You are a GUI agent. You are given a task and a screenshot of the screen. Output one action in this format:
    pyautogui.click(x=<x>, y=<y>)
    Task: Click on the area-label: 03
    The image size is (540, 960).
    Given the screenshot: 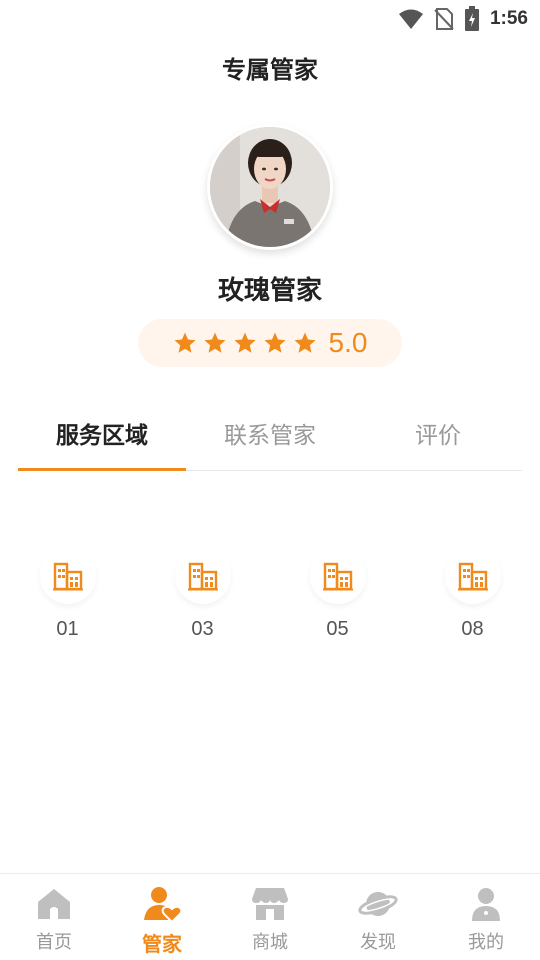 What is the action you would take?
    pyautogui.click(x=202, y=629)
    